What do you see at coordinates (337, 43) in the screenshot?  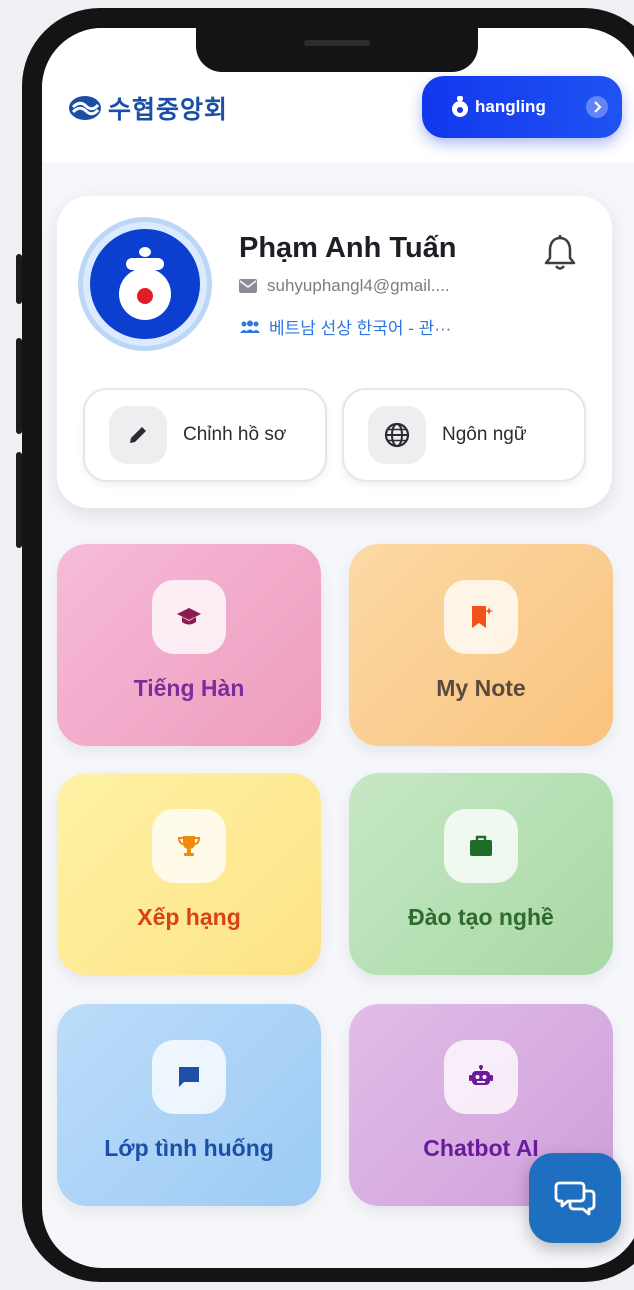 I see `speaker` at bounding box center [337, 43].